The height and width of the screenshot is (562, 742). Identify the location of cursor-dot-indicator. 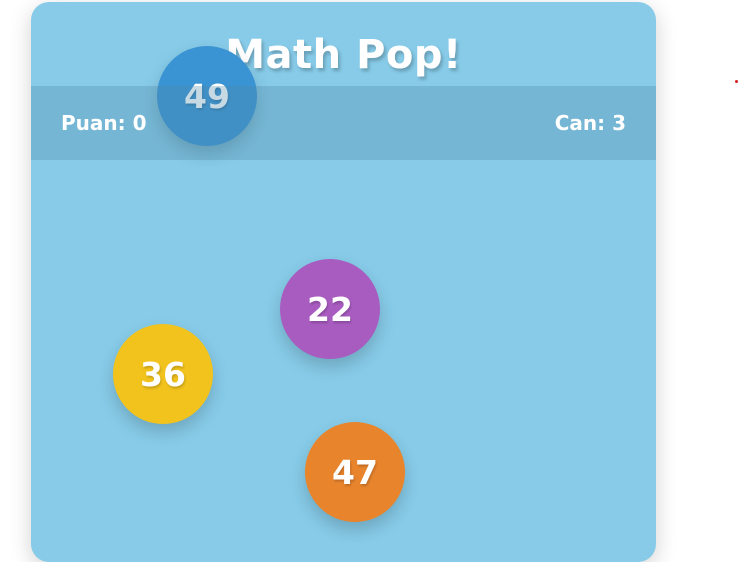
(736, 81).